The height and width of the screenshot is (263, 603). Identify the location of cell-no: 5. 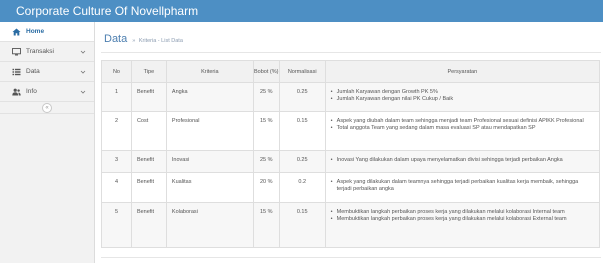
(116, 225).